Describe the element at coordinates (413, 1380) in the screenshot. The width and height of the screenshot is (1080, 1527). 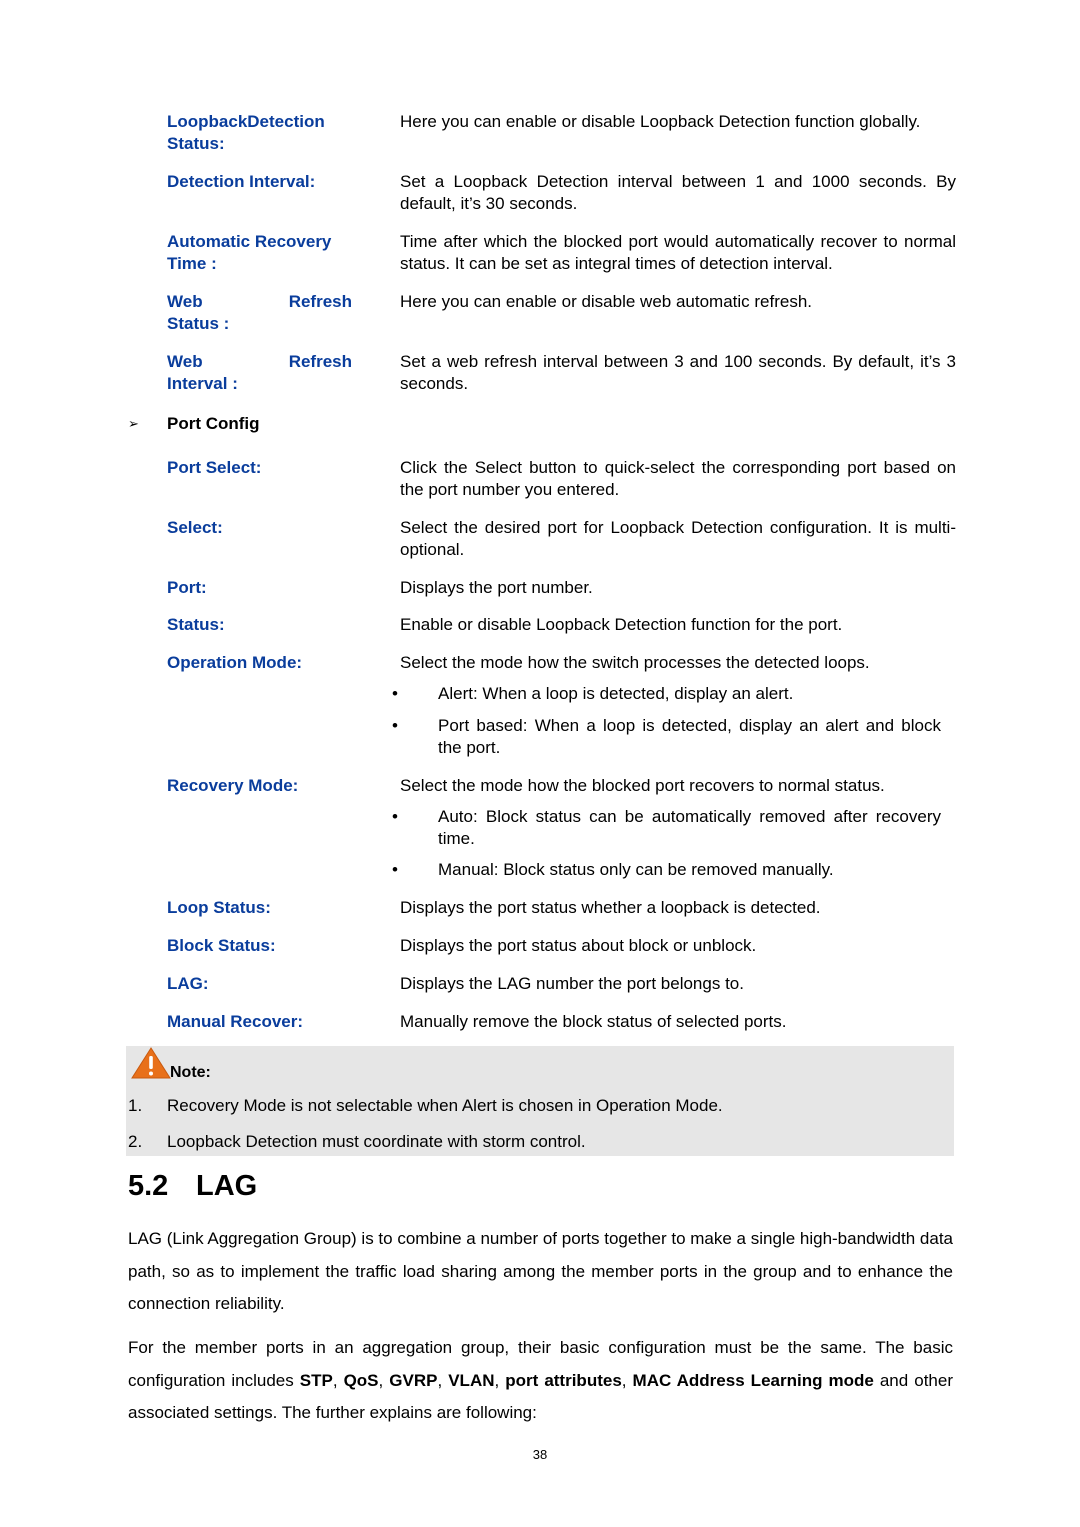
I see `bold-term: GVRP` at that location.